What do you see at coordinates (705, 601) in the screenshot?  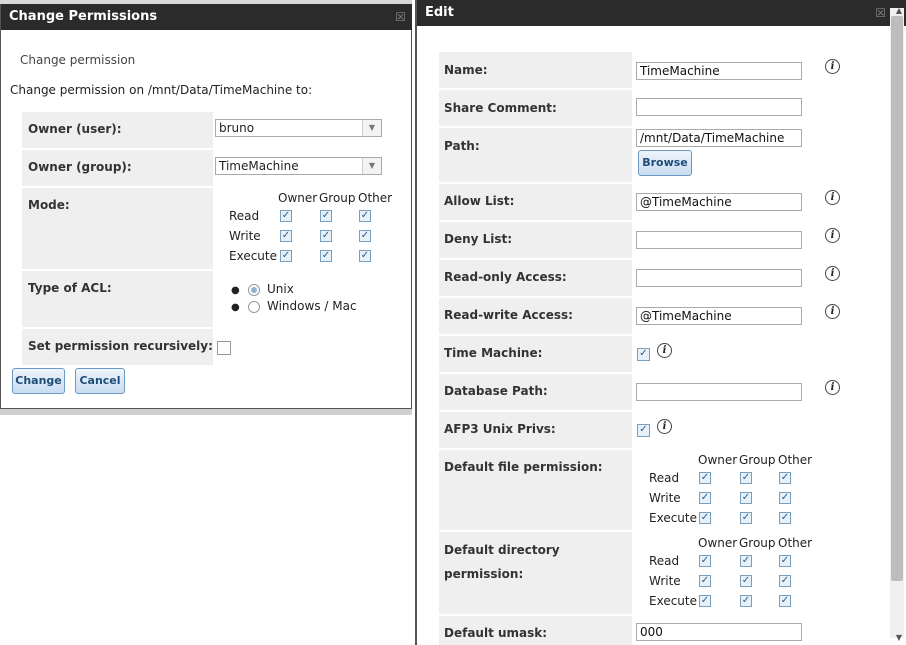 I see `dir-owner-execute-checkbox: ✓` at bounding box center [705, 601].